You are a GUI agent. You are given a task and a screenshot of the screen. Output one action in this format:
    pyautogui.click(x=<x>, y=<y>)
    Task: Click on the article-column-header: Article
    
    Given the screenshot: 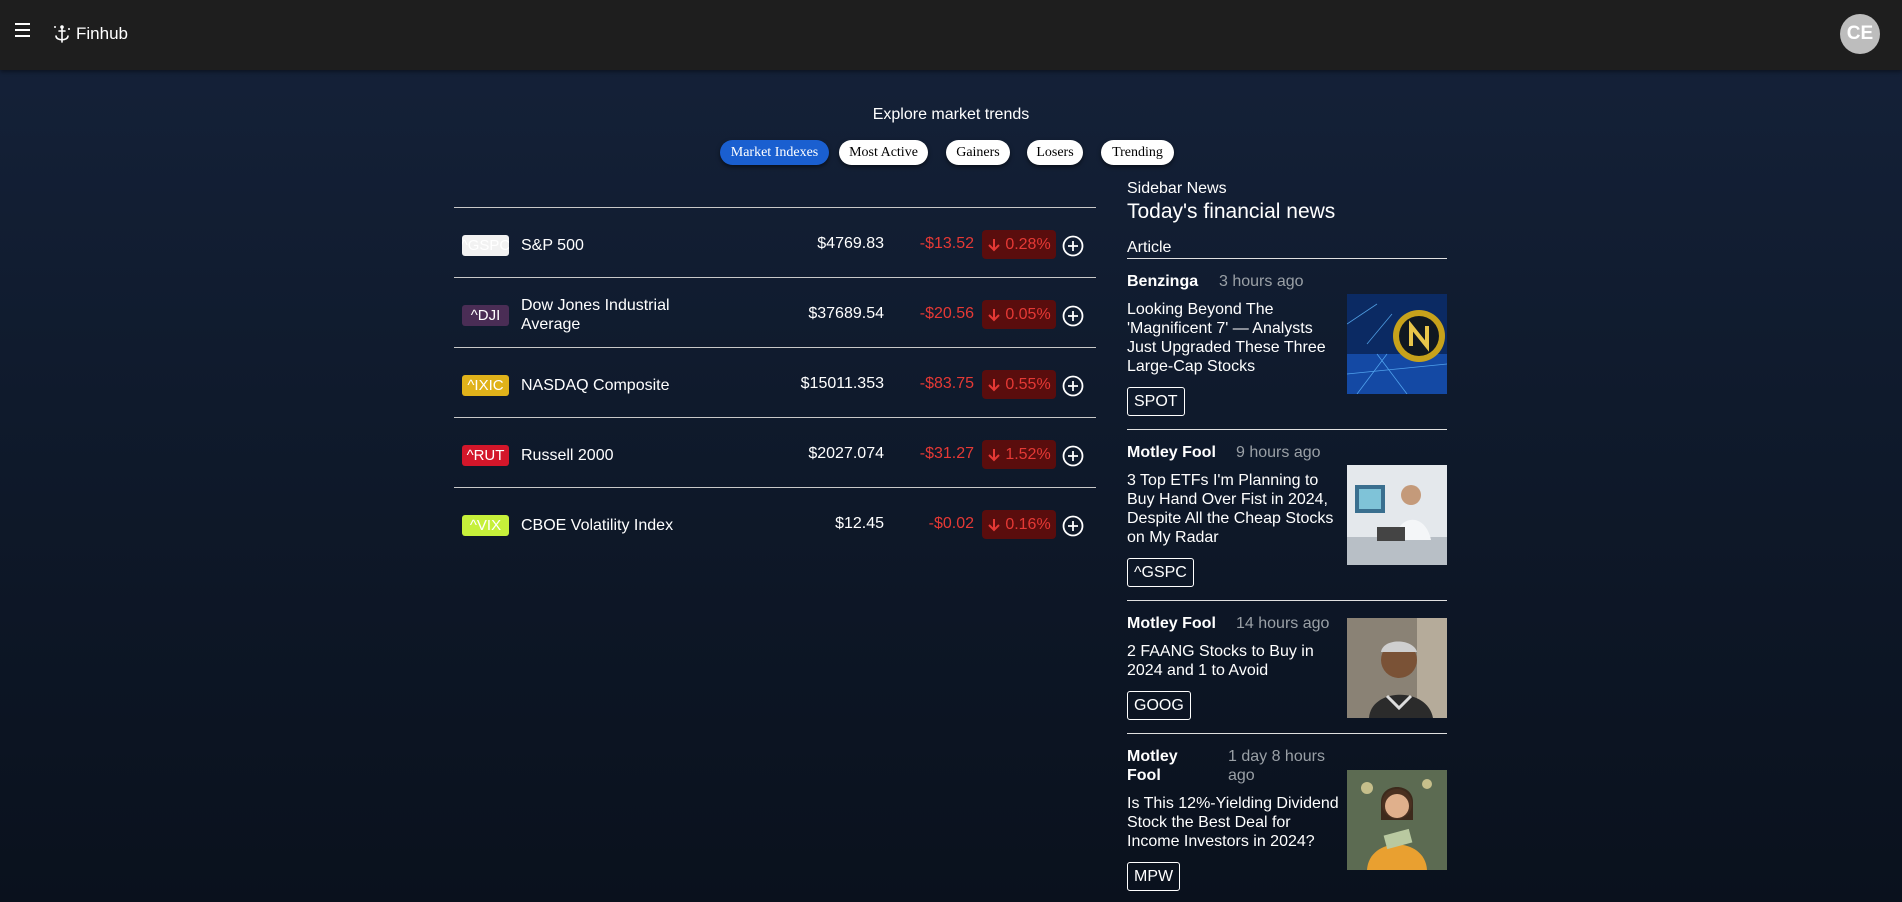 What is the action you would take?
    pyautogui.click(x=1287, y=249)
    